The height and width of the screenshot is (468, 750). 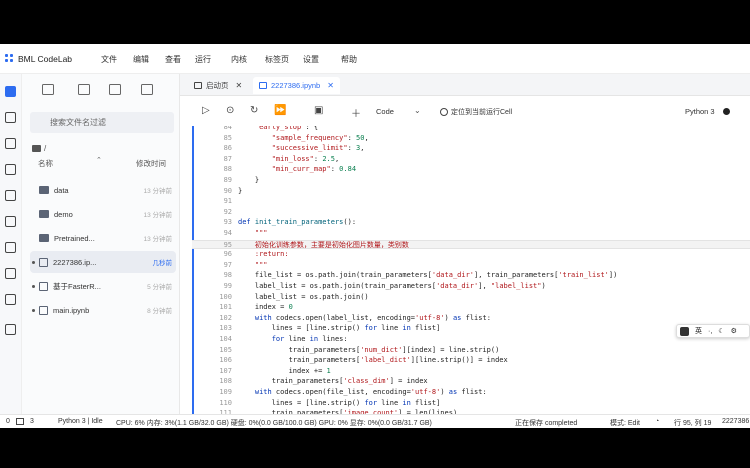 What do you see at coordinates (10, 299) in the screenshot?
I see `settings-gear-icon` at bounding box center [10, 299].